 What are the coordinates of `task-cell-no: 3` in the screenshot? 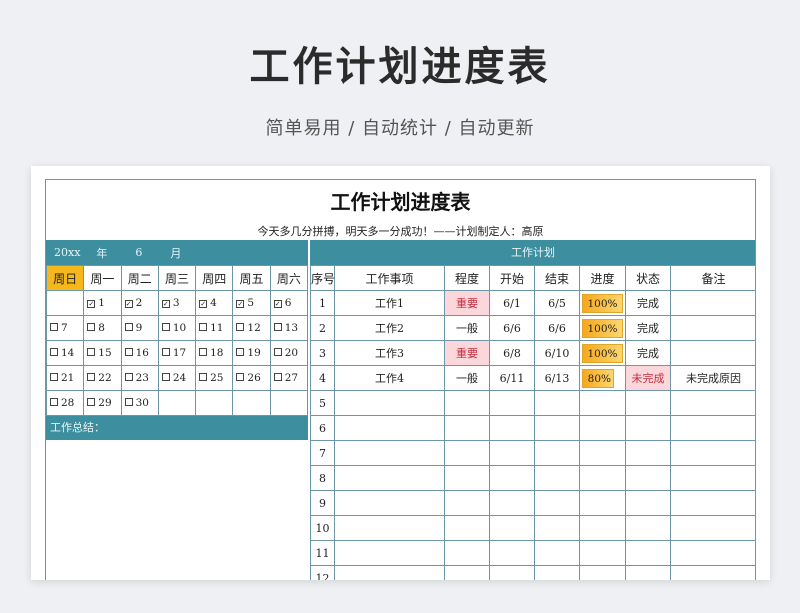 It's located at (322, 353).